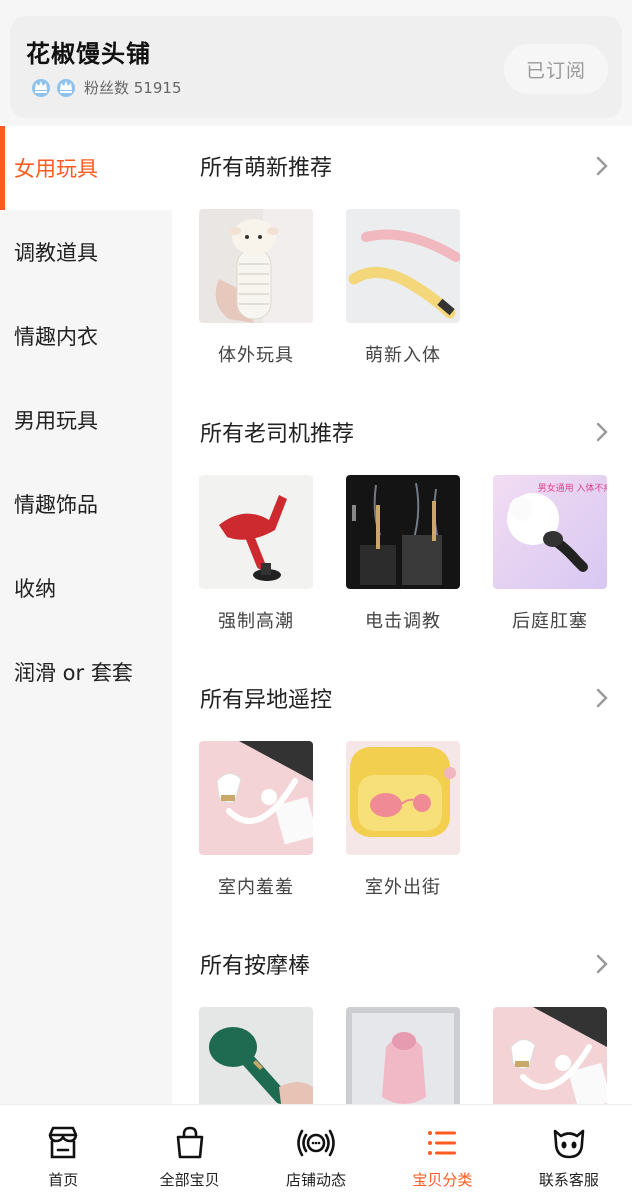 The height and width of the screenshot is (1200, 632). Describe the element at coordinates (266, 698) in the screenshot. I see `section-title: 所有异地遥控` at that location.